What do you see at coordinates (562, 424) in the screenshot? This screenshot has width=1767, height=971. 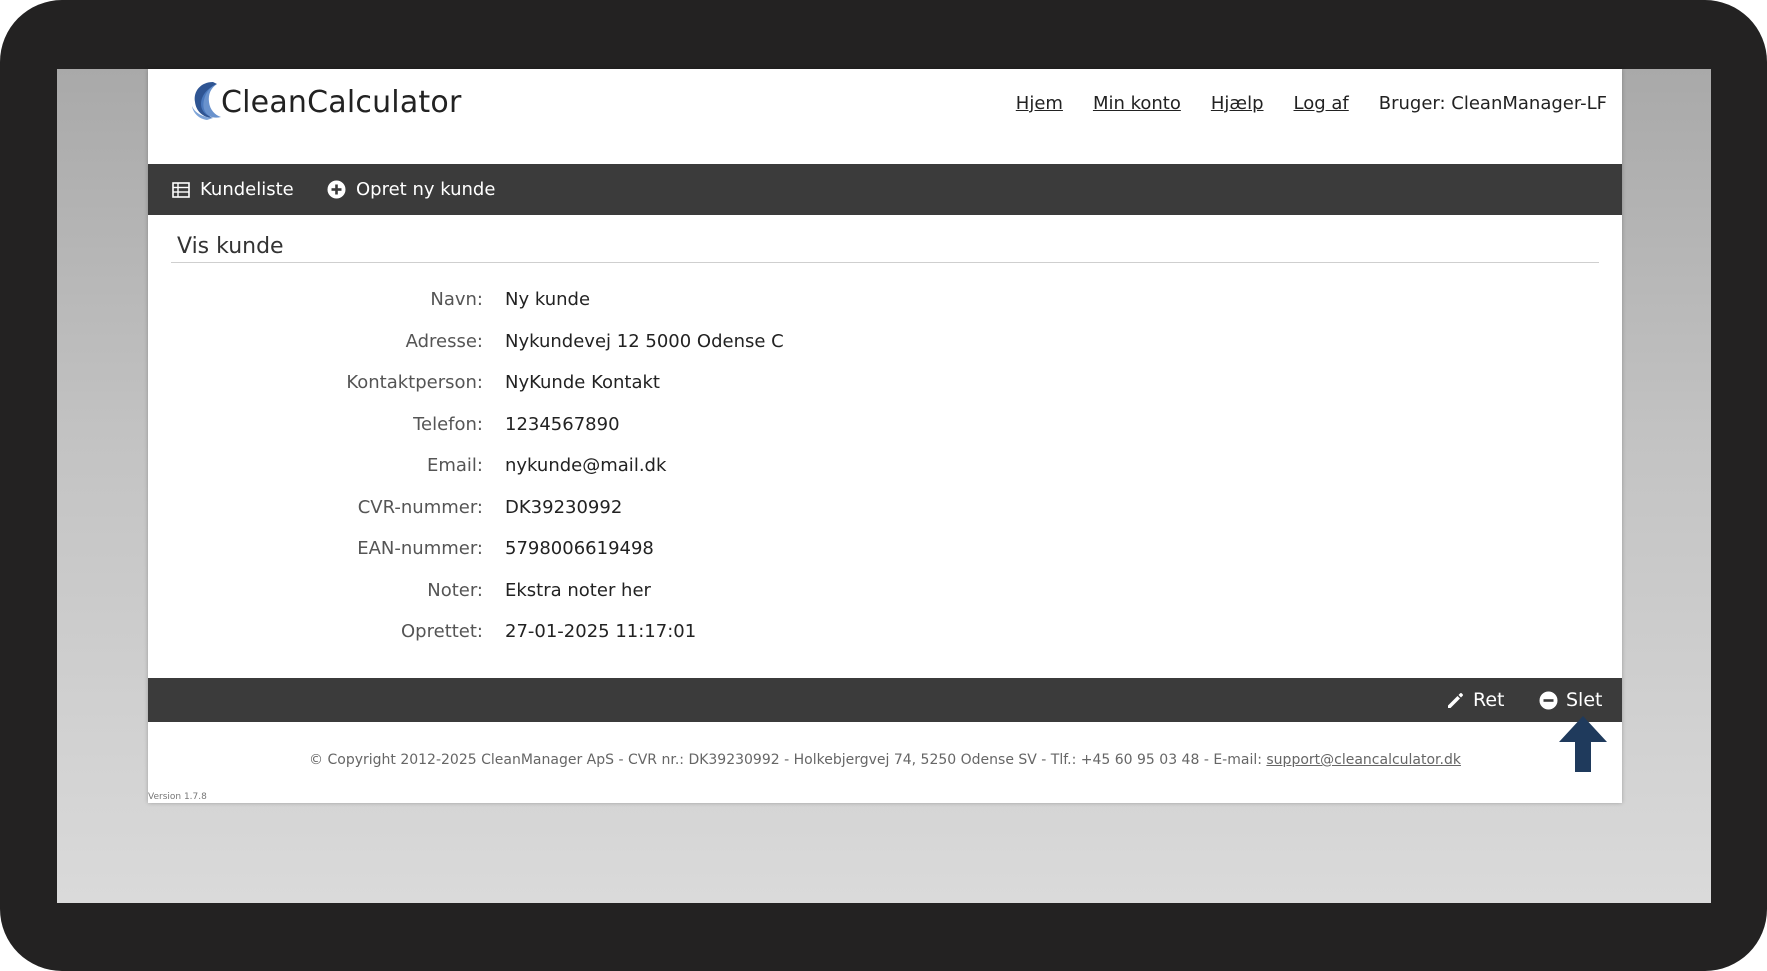 I see `detail-value: 1234567890` at bounding box center [562, 424].